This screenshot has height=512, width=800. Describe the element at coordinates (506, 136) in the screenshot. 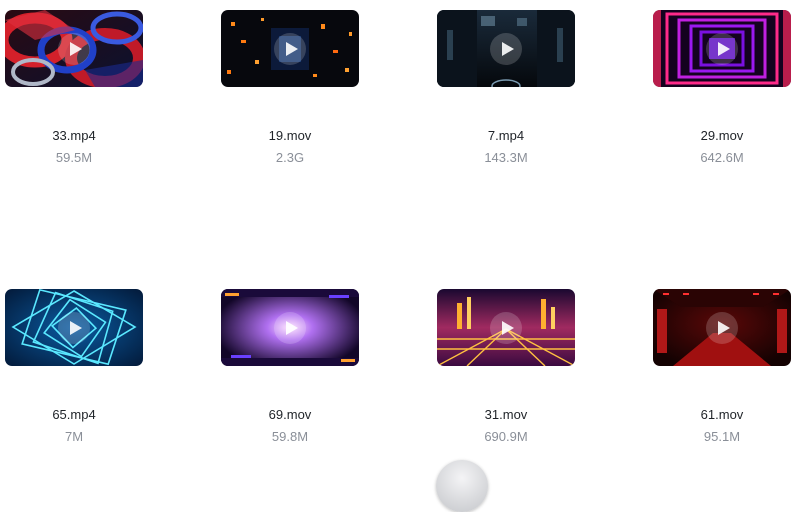

I see `file-name: 7.mp4` at that location.